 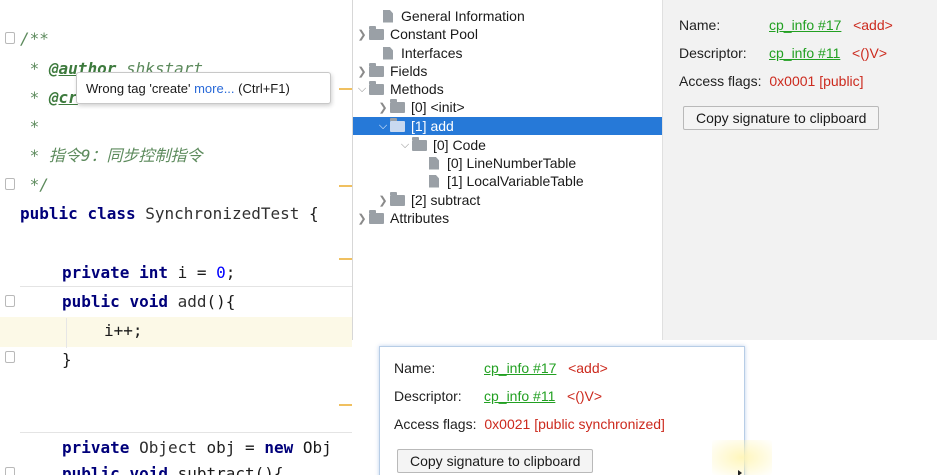 What do you see at coordinates (442, 145) in the screenshot?
I see `tree-item-code: ⌵ [0] Code` at bounding box center [442, 145].